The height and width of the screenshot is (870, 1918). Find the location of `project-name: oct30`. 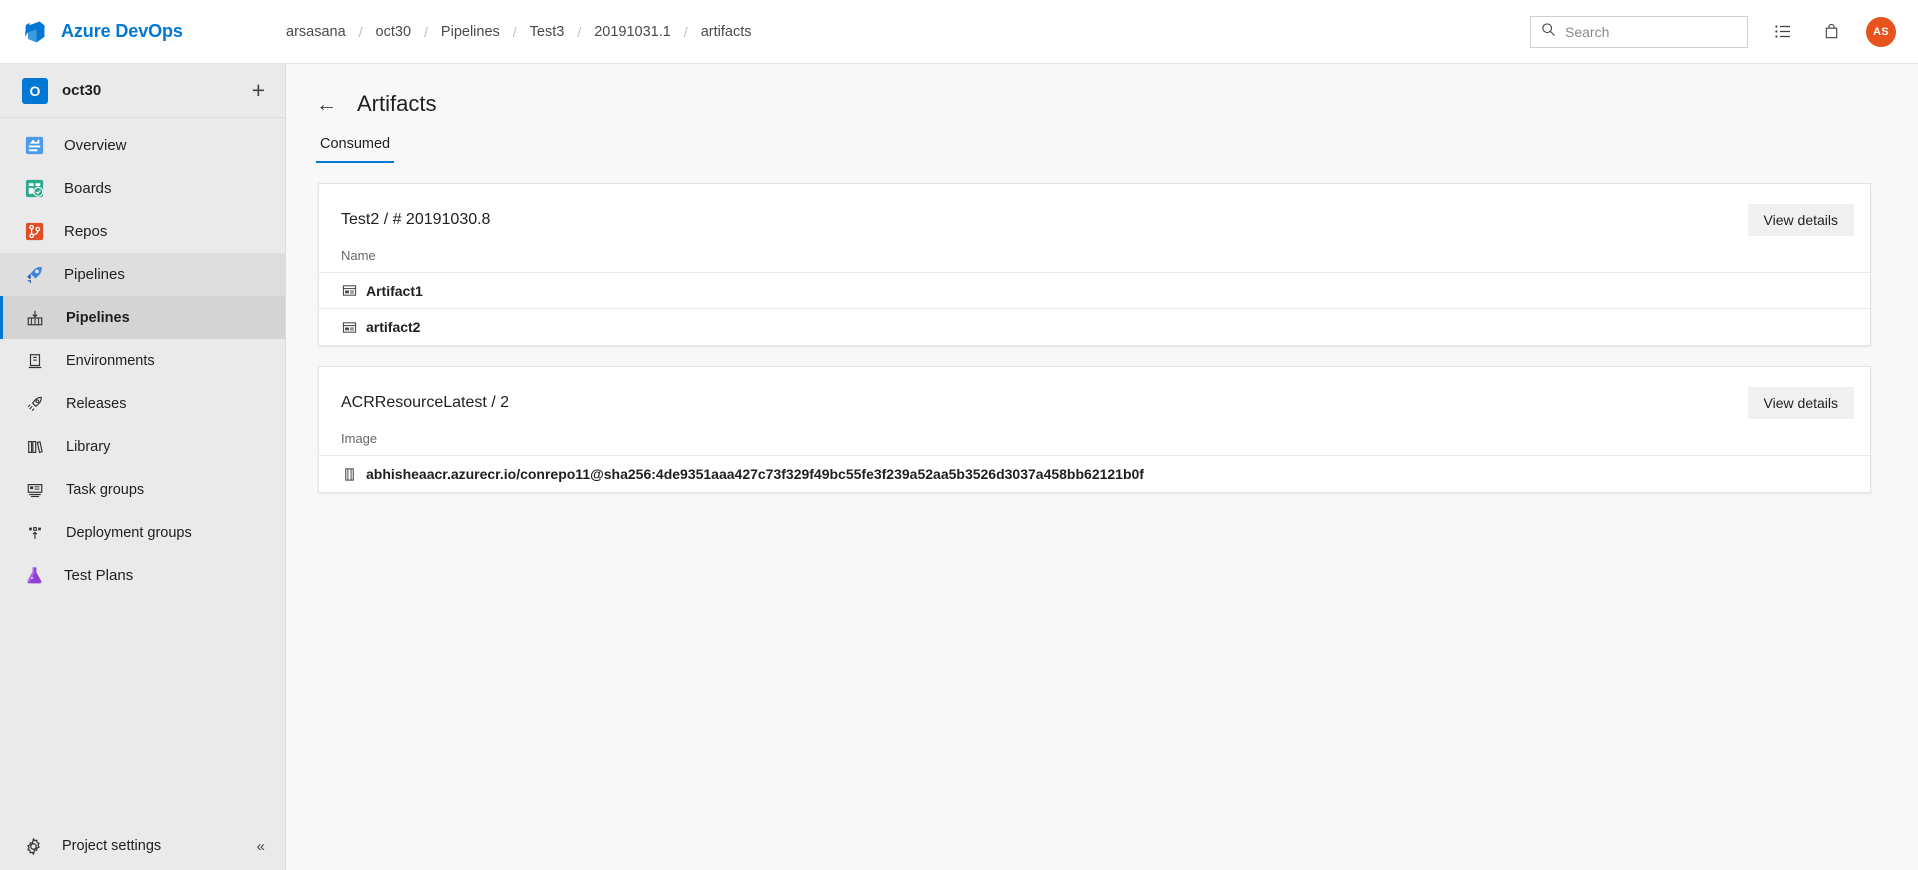

project-name: oct30 is located at coordinates (82, 90).